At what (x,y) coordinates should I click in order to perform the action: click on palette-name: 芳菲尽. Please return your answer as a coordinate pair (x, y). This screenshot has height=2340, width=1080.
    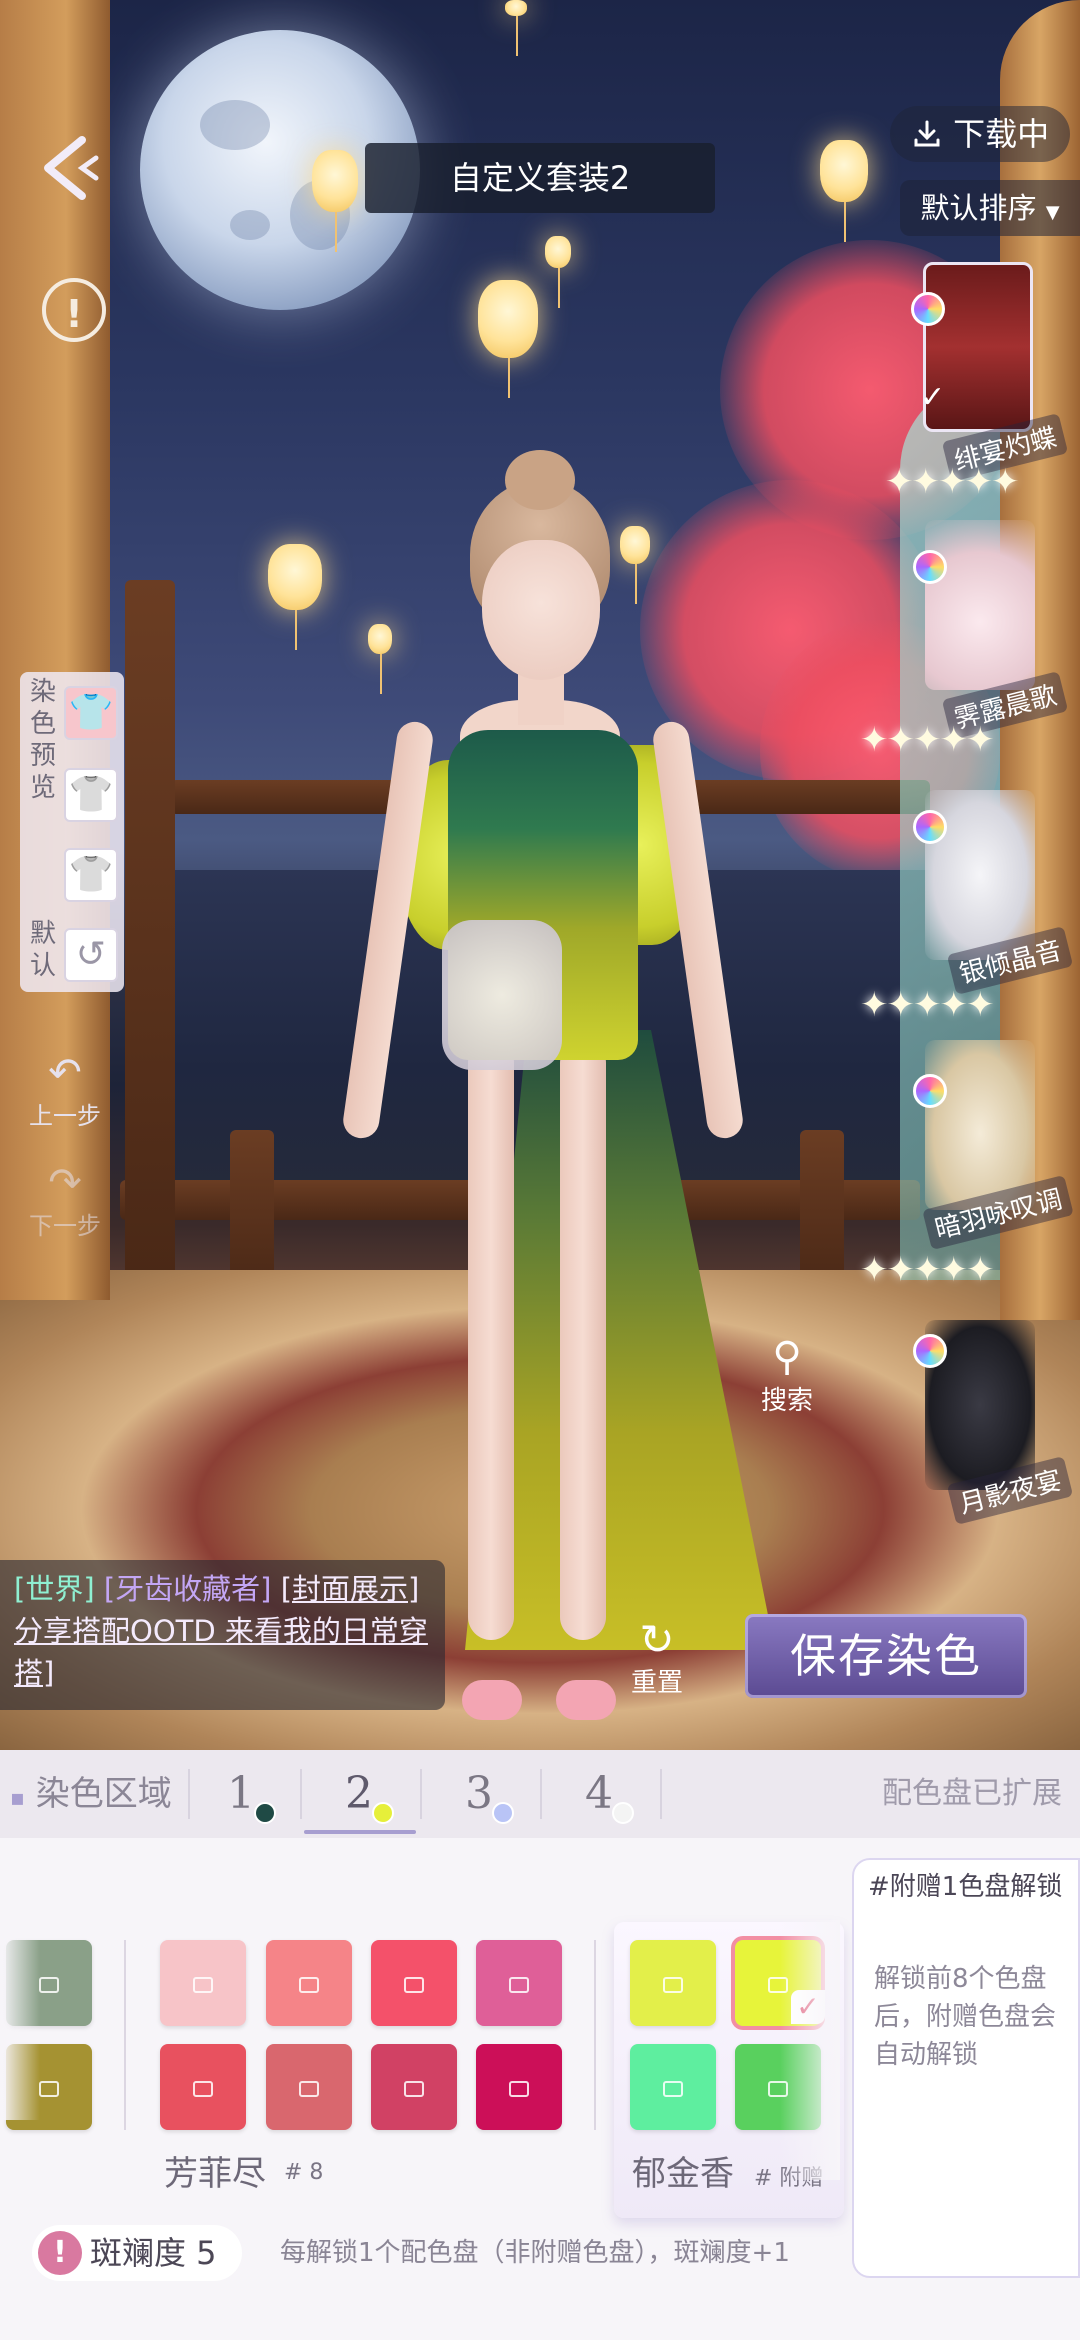
    Looking at the image, I should click on (215, 2174).